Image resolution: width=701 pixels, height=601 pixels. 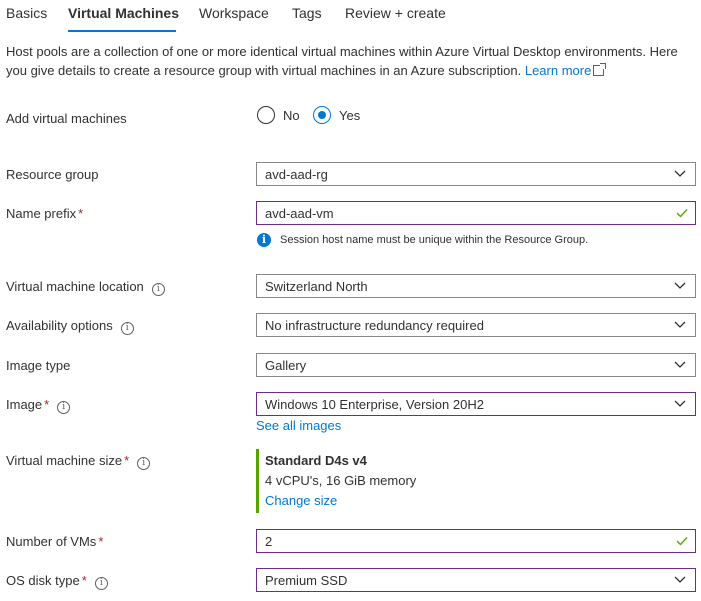 I want to click on tab-workspace: Workspace, so click(x=234, y=13).